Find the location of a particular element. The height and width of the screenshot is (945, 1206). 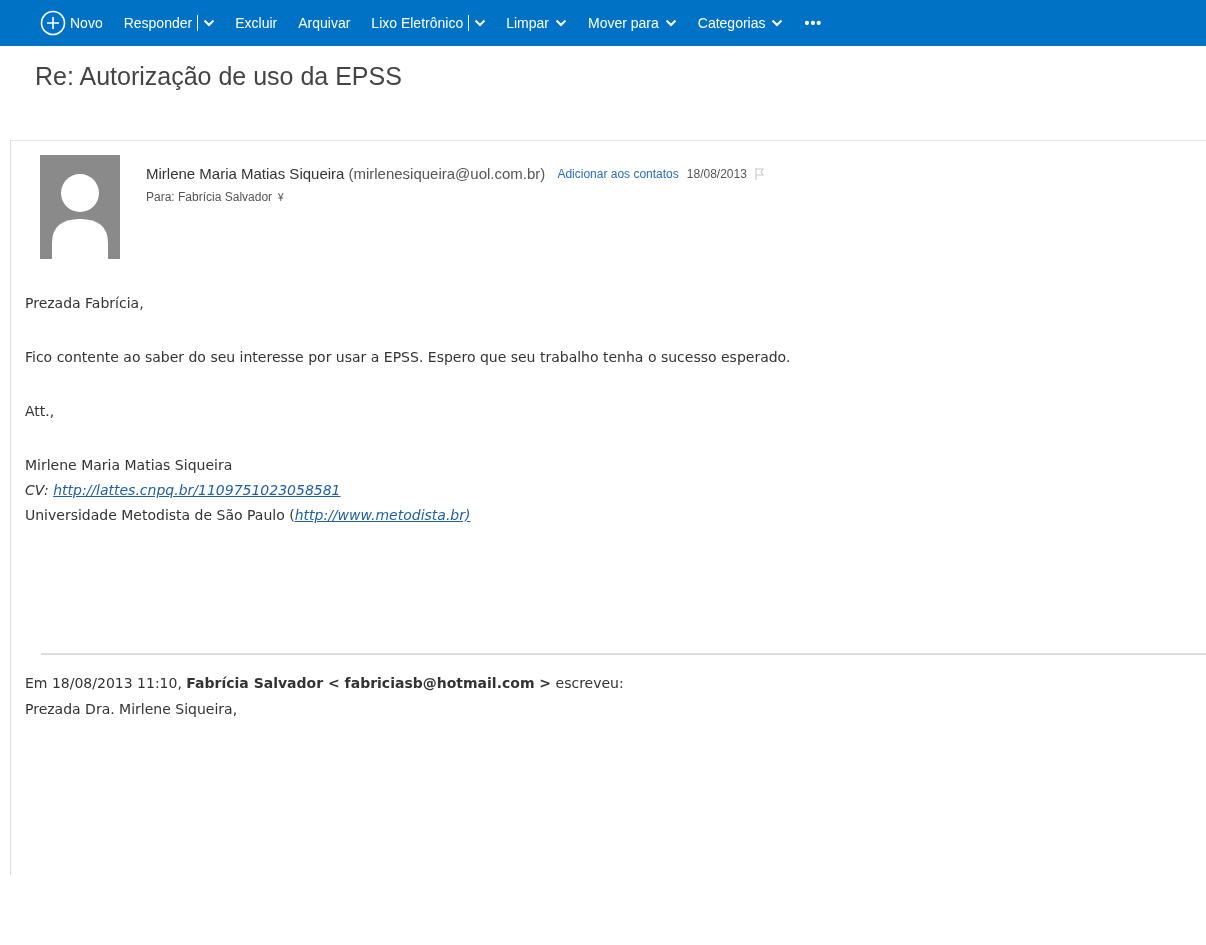

sender-email: (mirlenesiqueira@uol.com.br) is located at coordinates (447, 173).